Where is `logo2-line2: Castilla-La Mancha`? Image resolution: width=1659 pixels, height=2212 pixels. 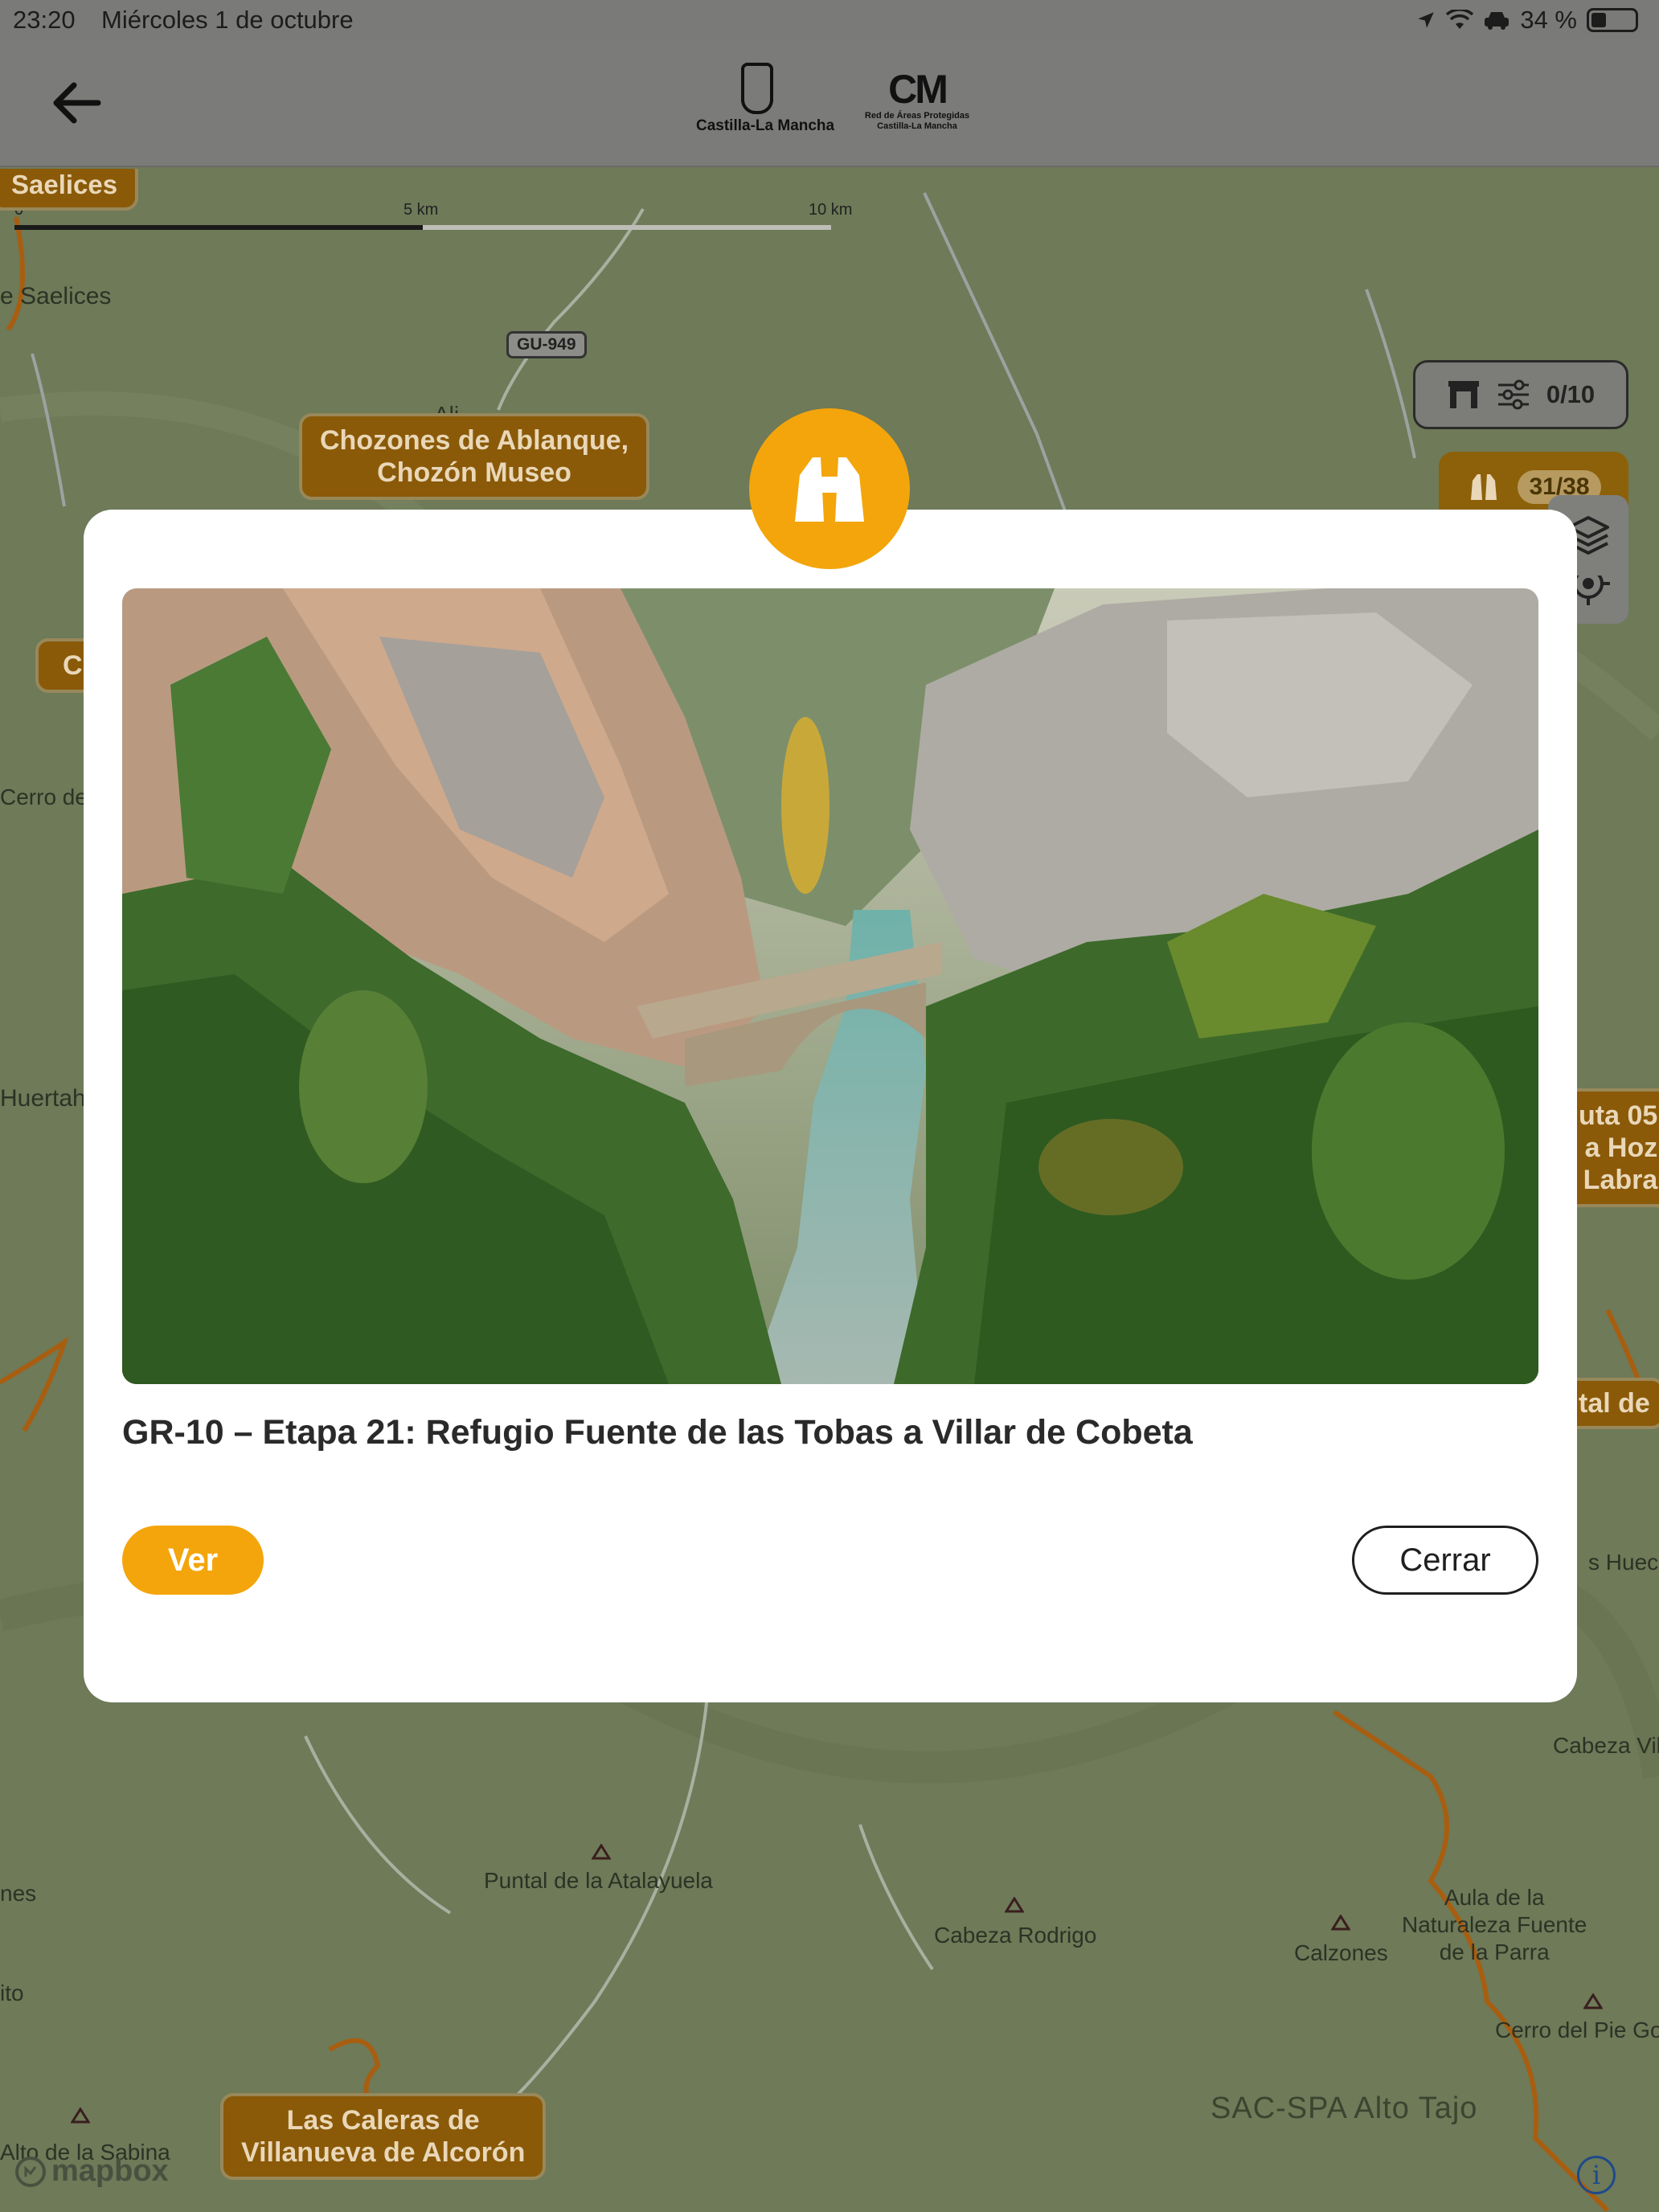 logo2-line2: Castilla-La Mancha is located at coordinates (917, 126).